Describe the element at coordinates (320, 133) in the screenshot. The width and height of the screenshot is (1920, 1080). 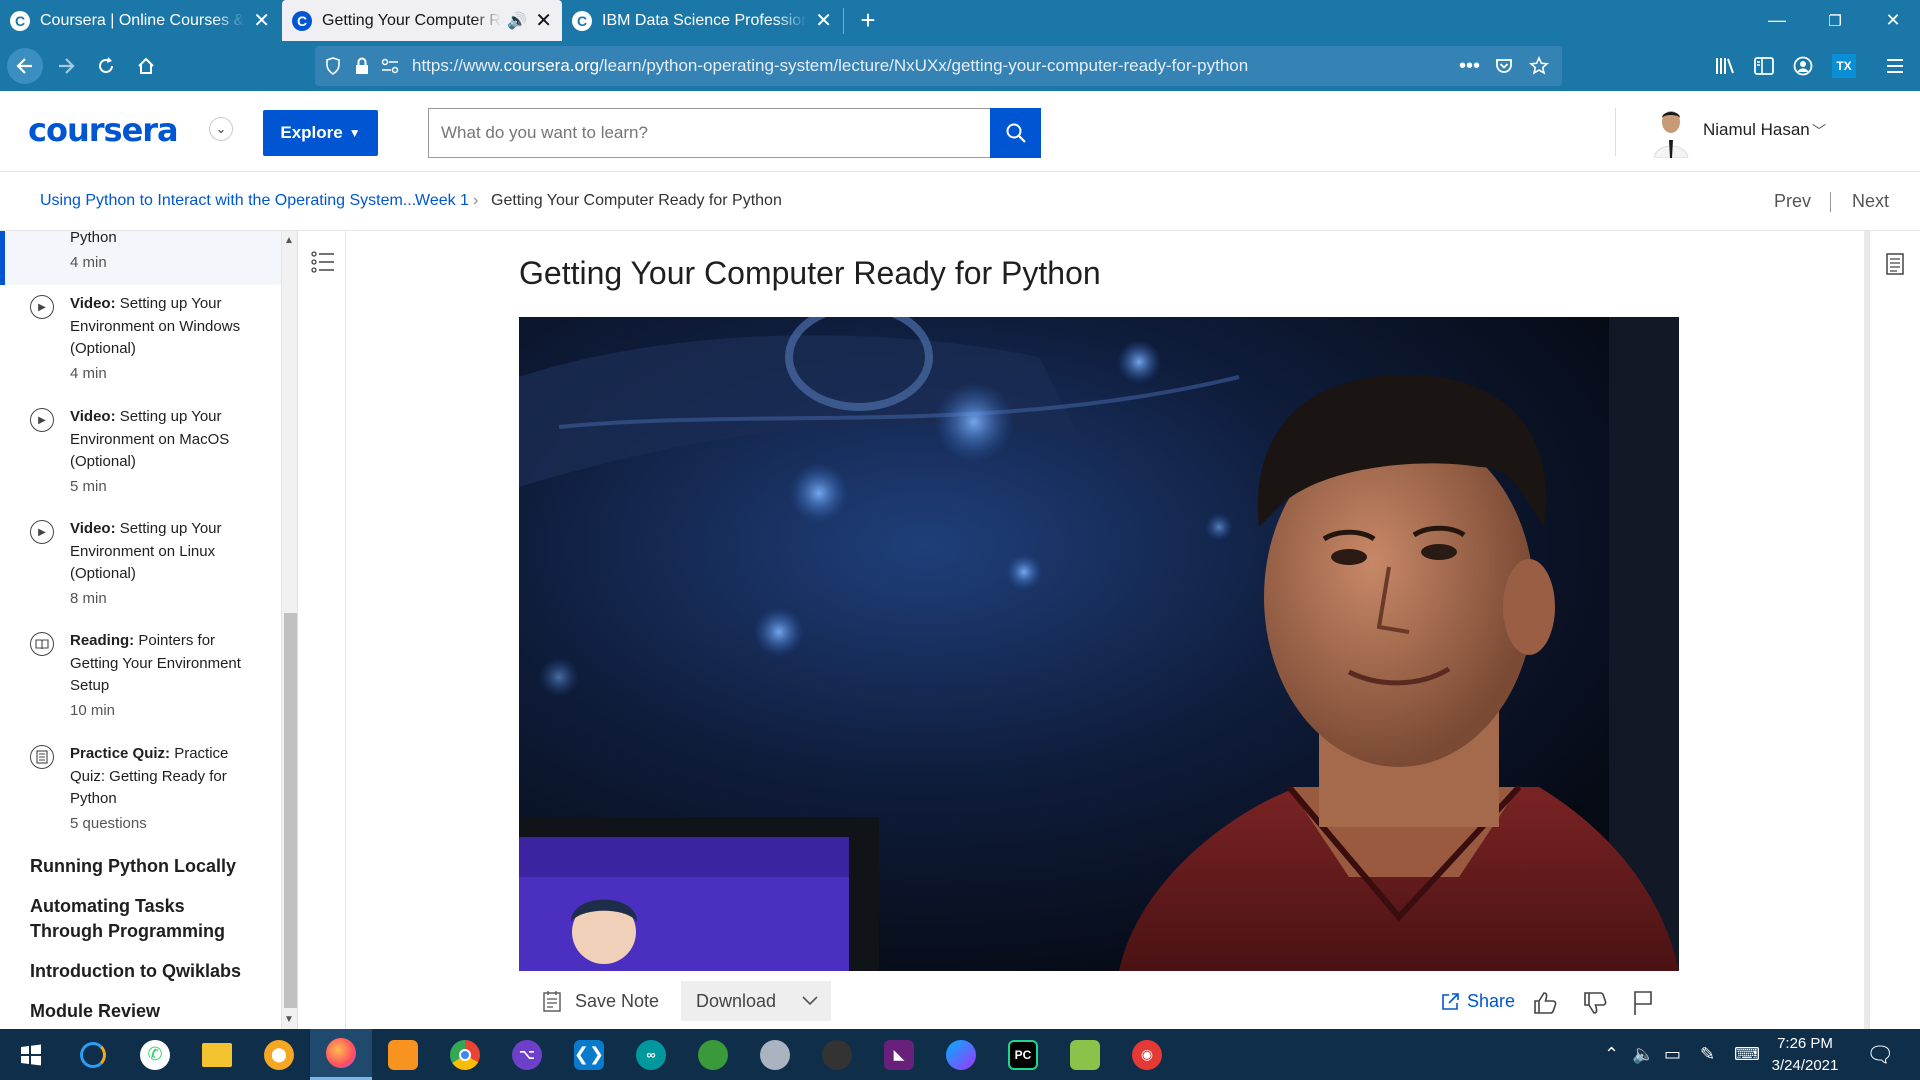
I see `explore-button: Explore ▼` at that location.